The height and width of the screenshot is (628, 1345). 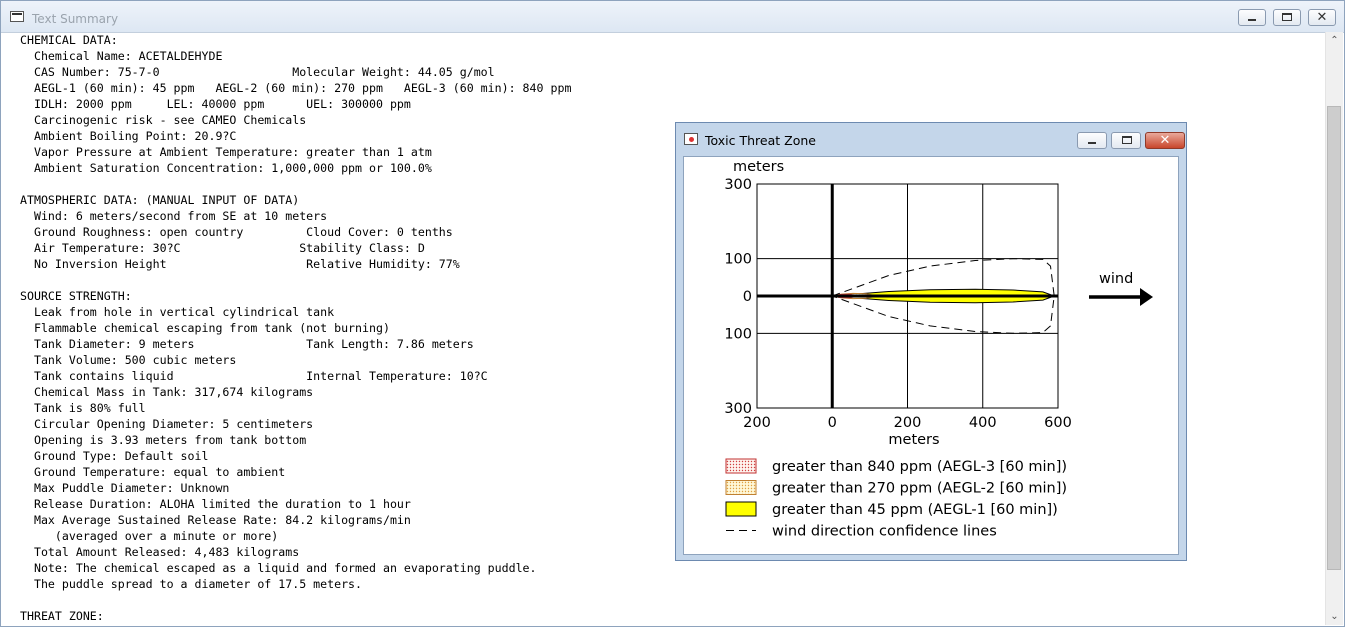 What do you see at coordinates (919, 467) in the screenshot?
I see `legend-label: greater than 840 ppm (AEGL-3 [60 min])` at bounding box center [919, 467].